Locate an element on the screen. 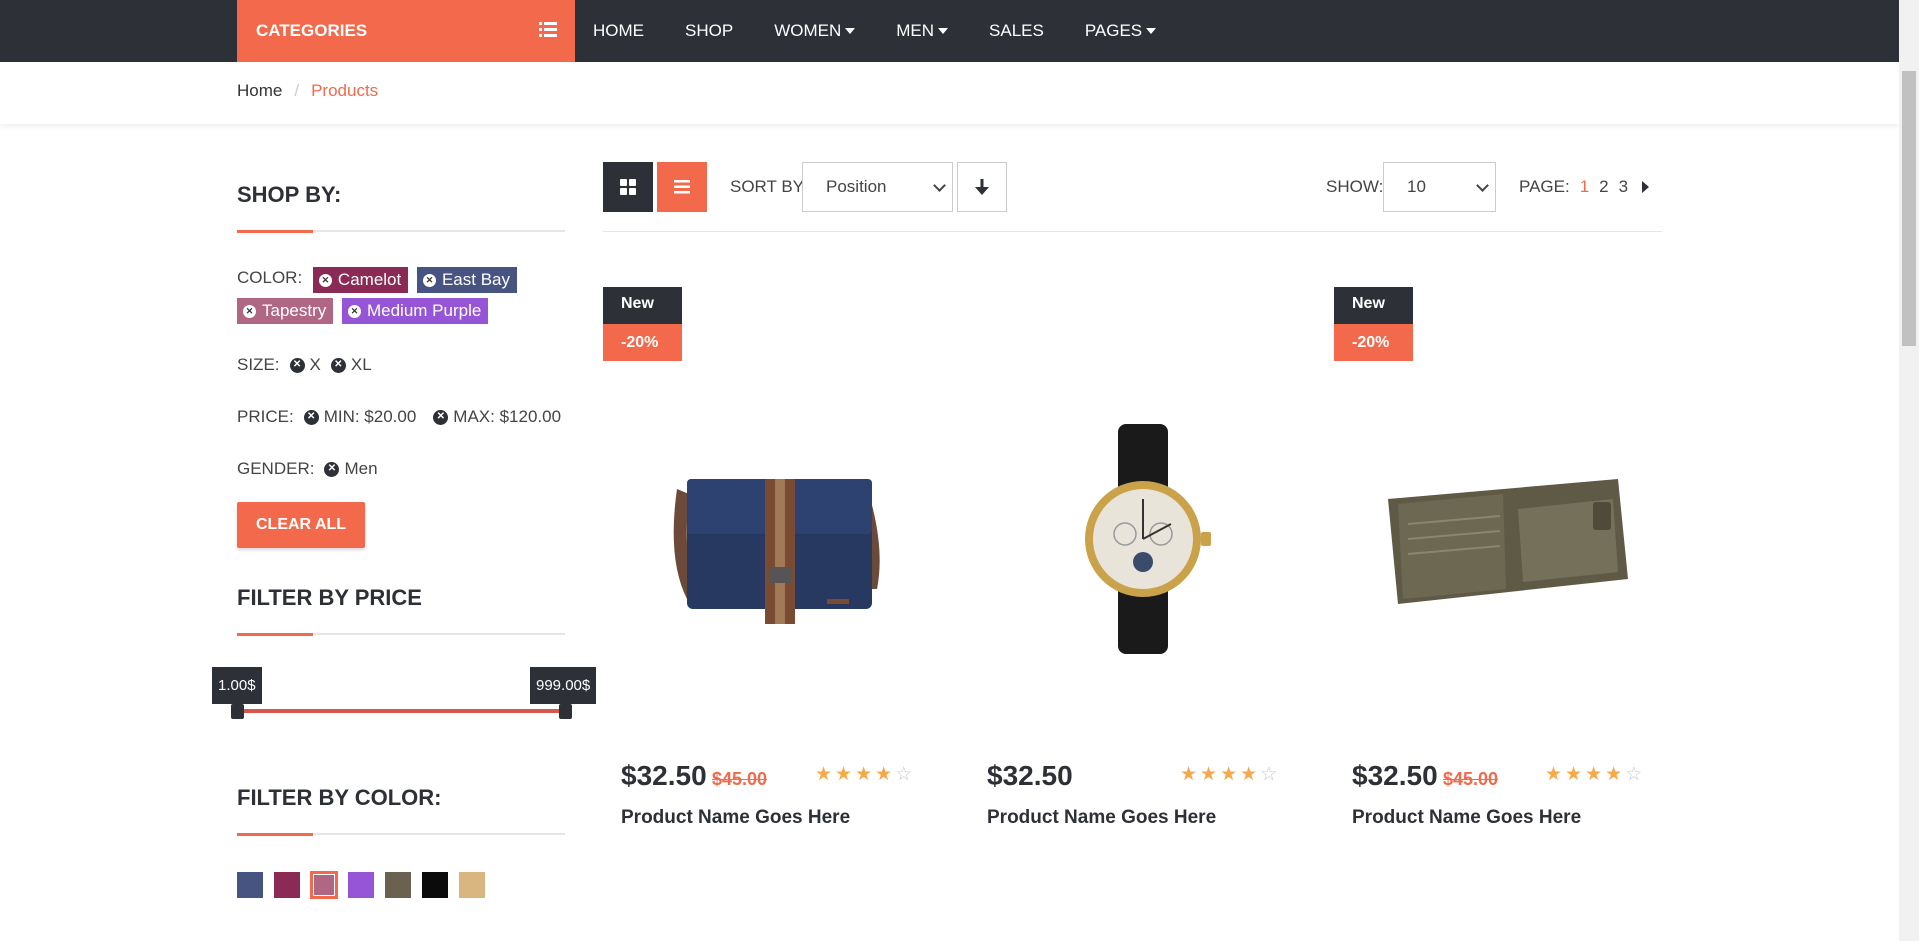 This screenshot has width=1919, height=941. sort-direction-button is located at coordinates (982, 187).